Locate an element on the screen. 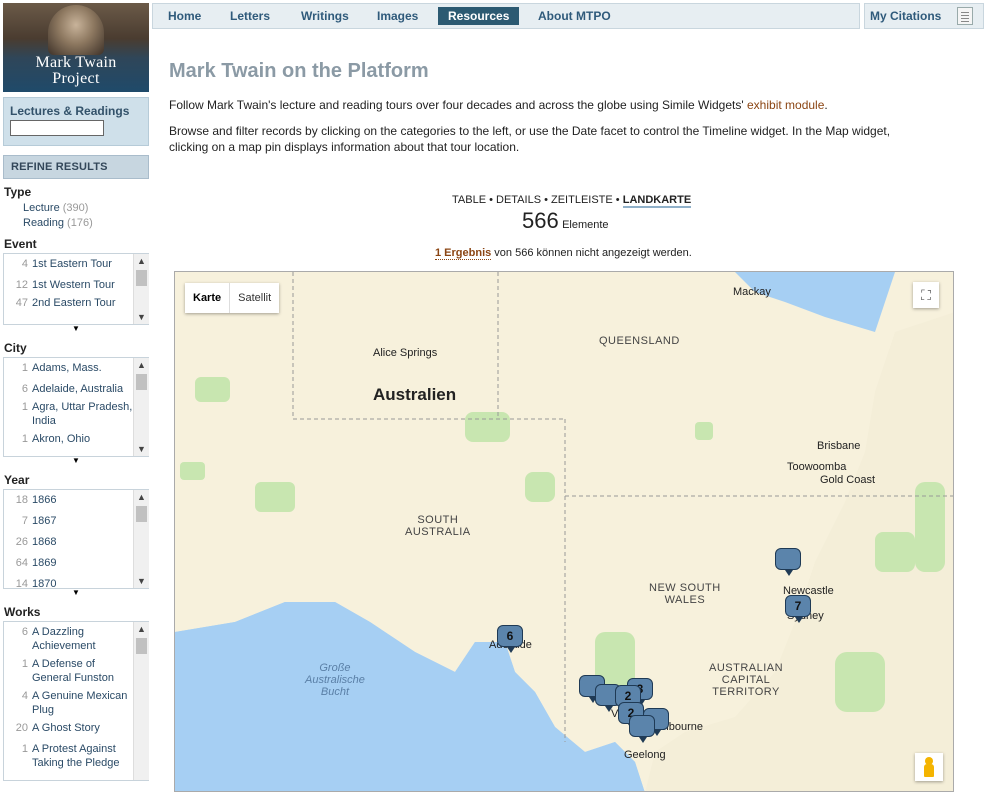 This screenshot has height=792, width=990. city-geelong: Geelong is located at coordinates (645, 755).